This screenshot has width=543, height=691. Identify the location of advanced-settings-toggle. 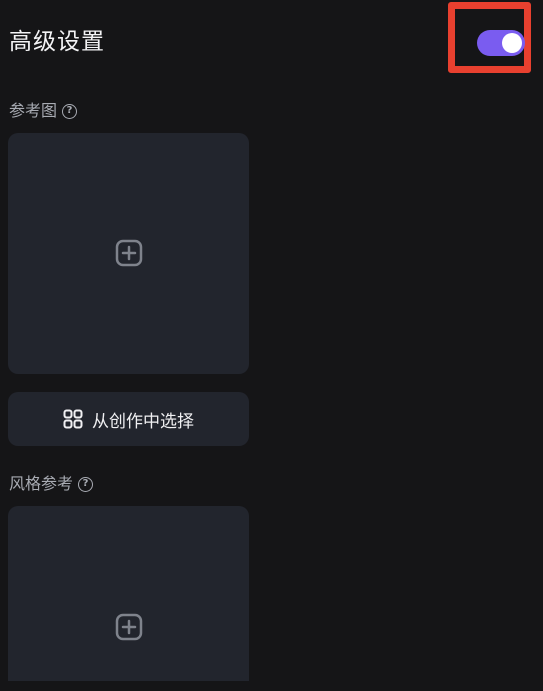
(501, 43).